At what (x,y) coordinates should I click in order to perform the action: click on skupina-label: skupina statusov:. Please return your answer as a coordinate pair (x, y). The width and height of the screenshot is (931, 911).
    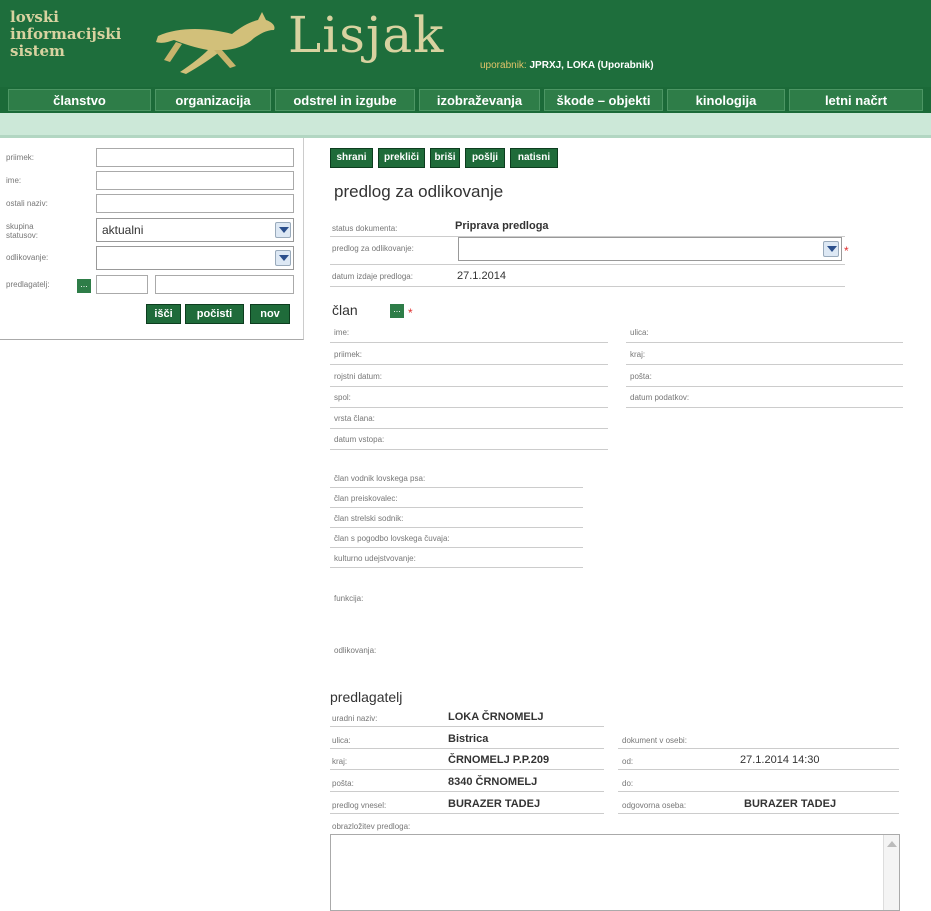
    Looking at the image, I should click on (22, 231).